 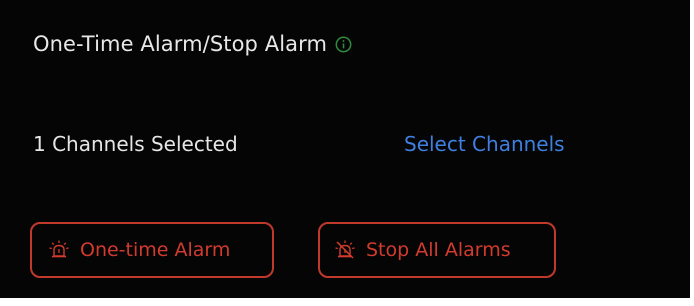 What do you see at coordinates (180, 44) in the screenshot?
I see `panel-title: One-Time Alarm/Stop Alarm` at bounding box center [180, 44].